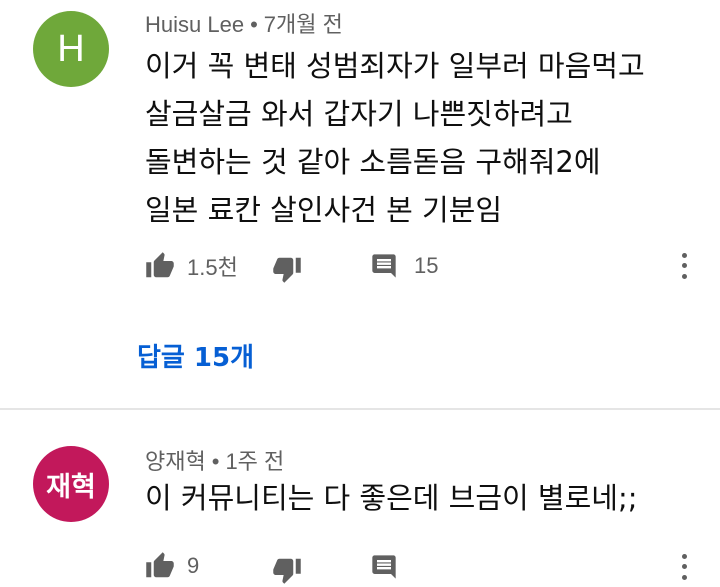  Describe the element at coordinates (391, 498) in the screenshot. I see `comment-text: 이 커뮤니티는 다 좋은데 브금이 별로네;;` at that location.